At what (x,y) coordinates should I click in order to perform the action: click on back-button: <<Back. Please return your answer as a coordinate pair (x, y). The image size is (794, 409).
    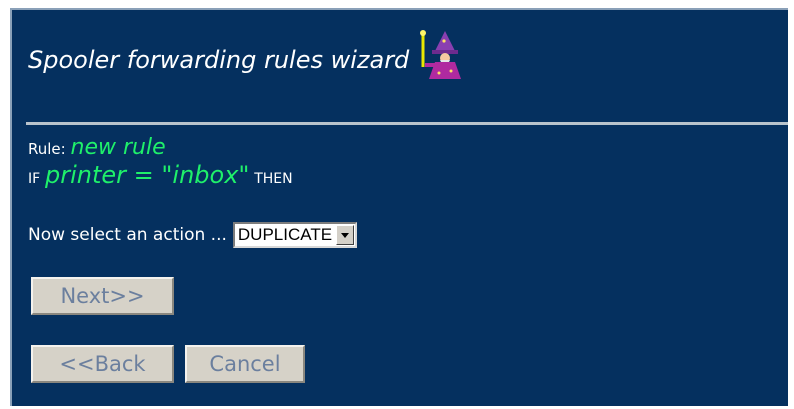
    Looking at the image, I should click on (102, 364).